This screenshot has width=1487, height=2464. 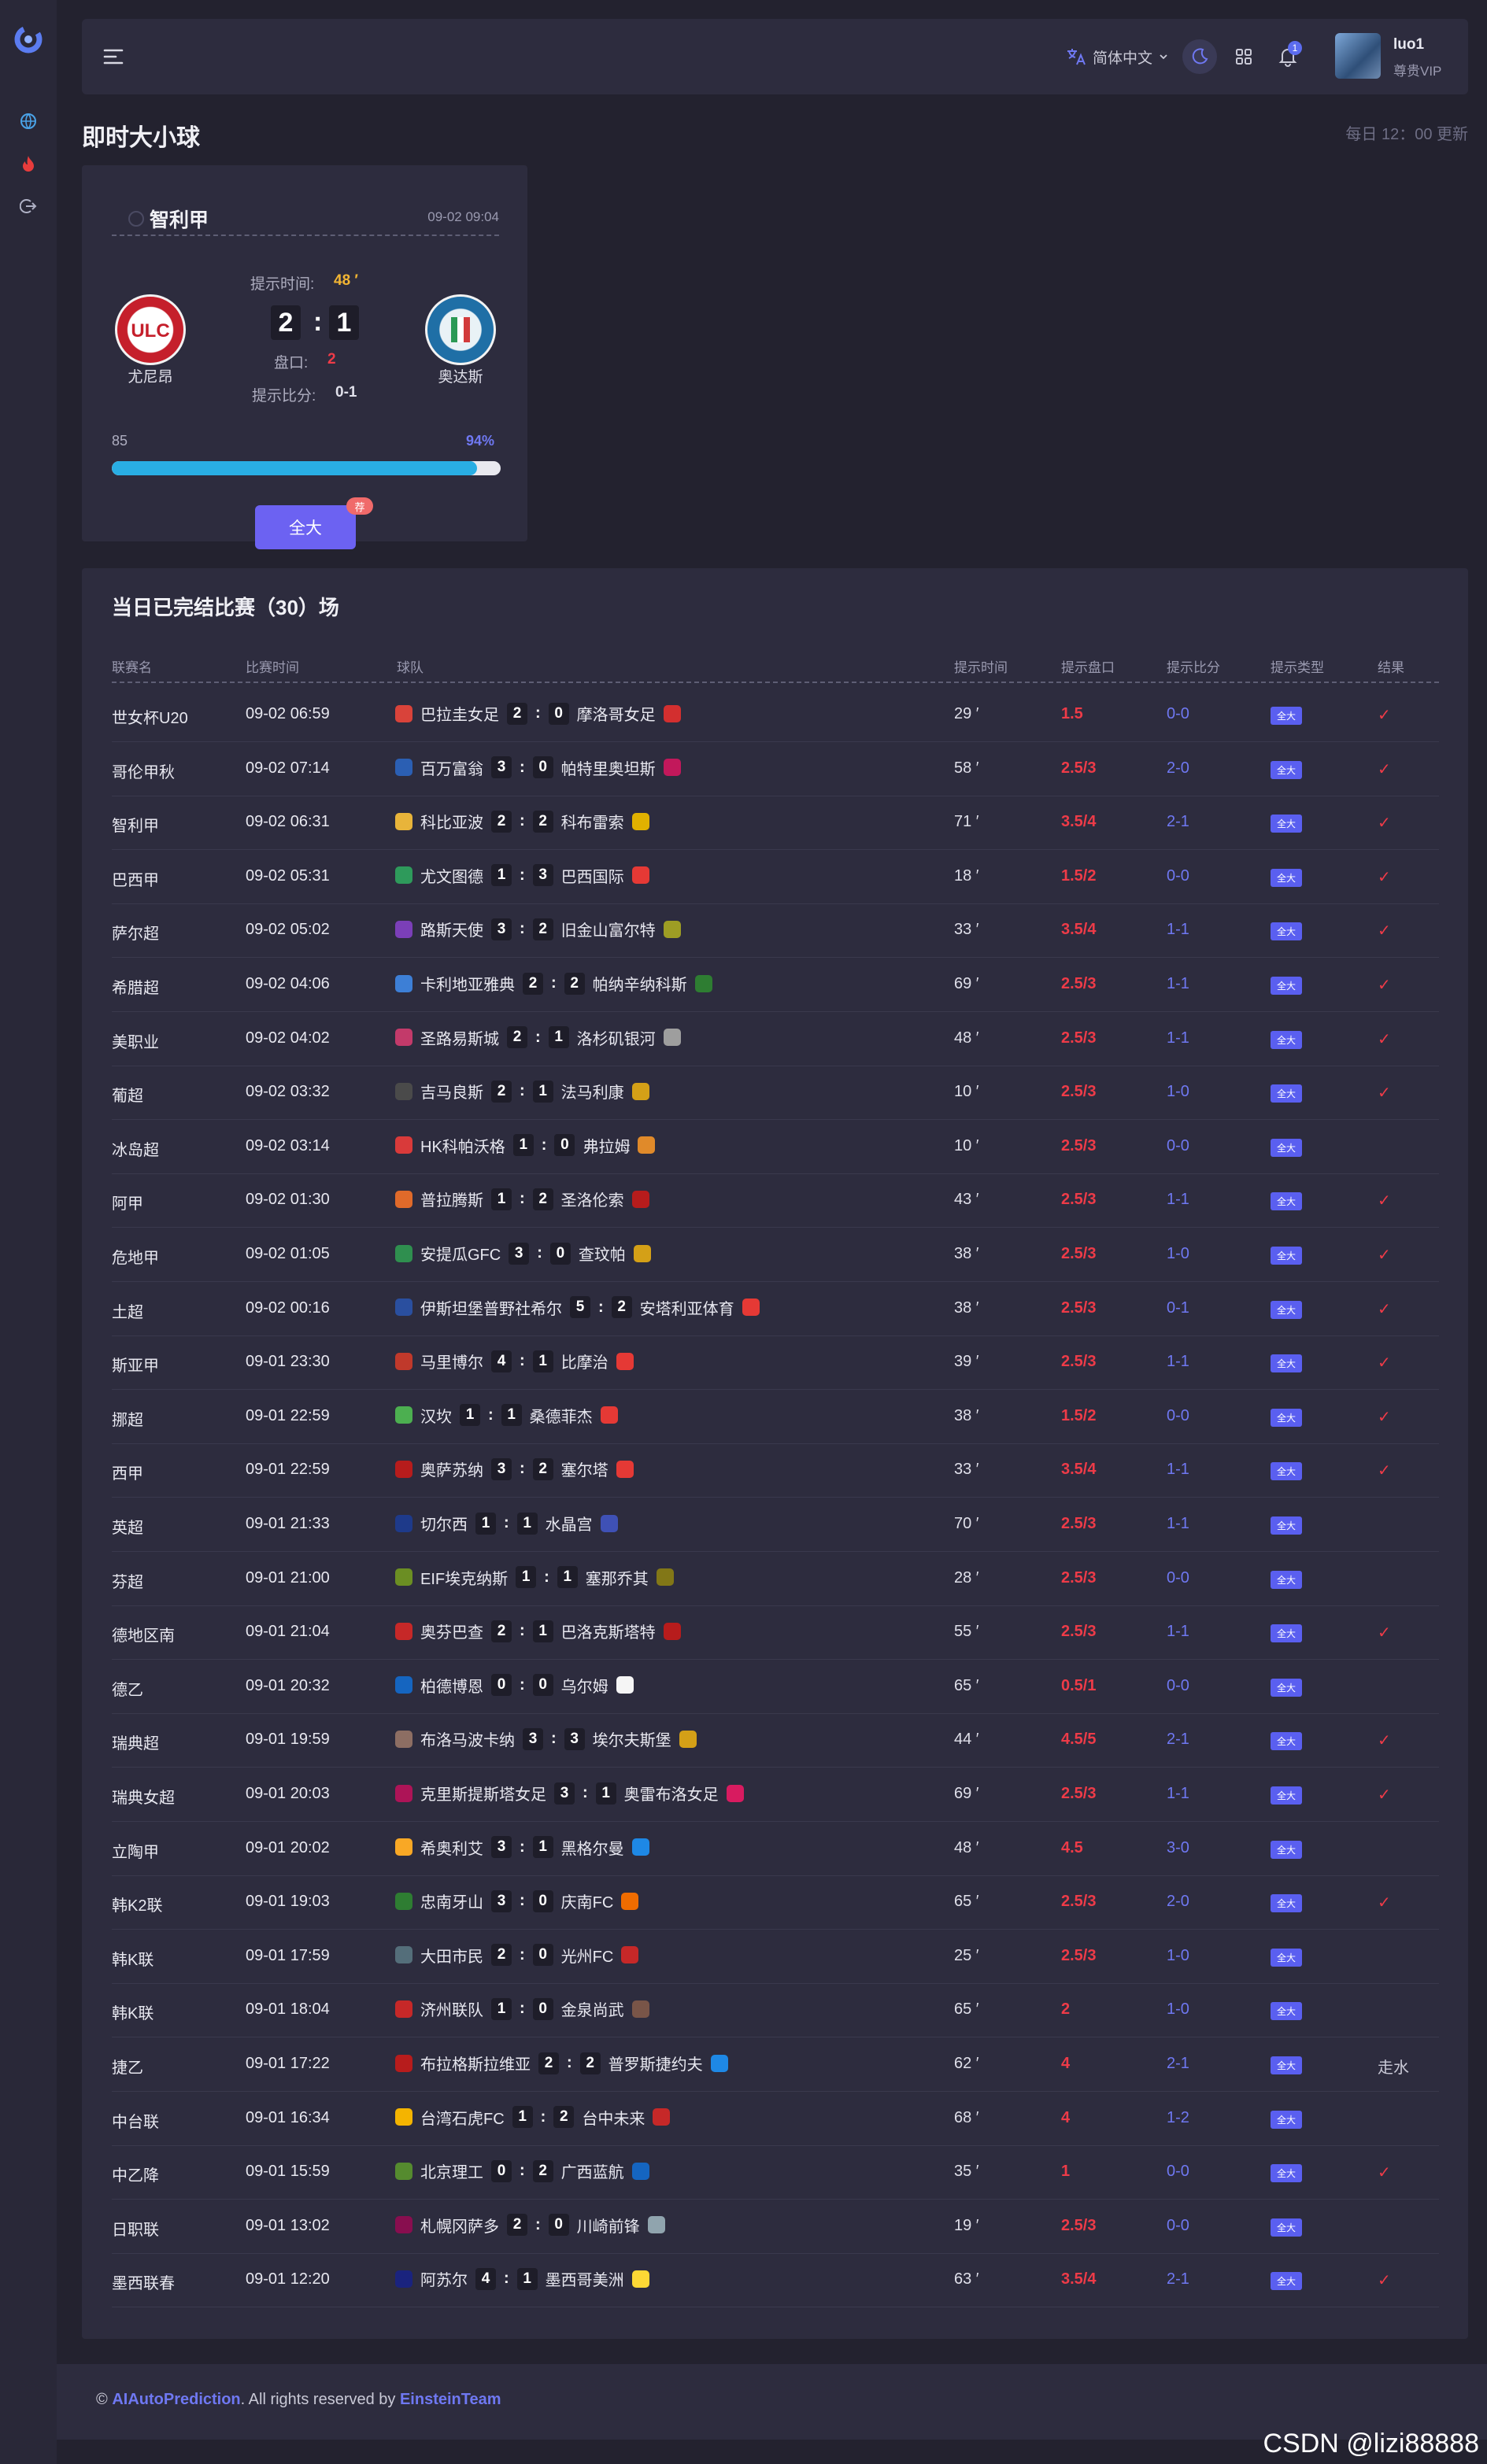 I want to click on row-teams: 马里博尔 4:1 比摩治, so click(x=515, y=1361).